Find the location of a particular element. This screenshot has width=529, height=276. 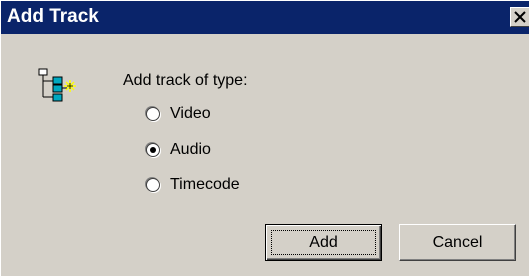

cancel-button: Cancel is located at coordinates (457, 242).